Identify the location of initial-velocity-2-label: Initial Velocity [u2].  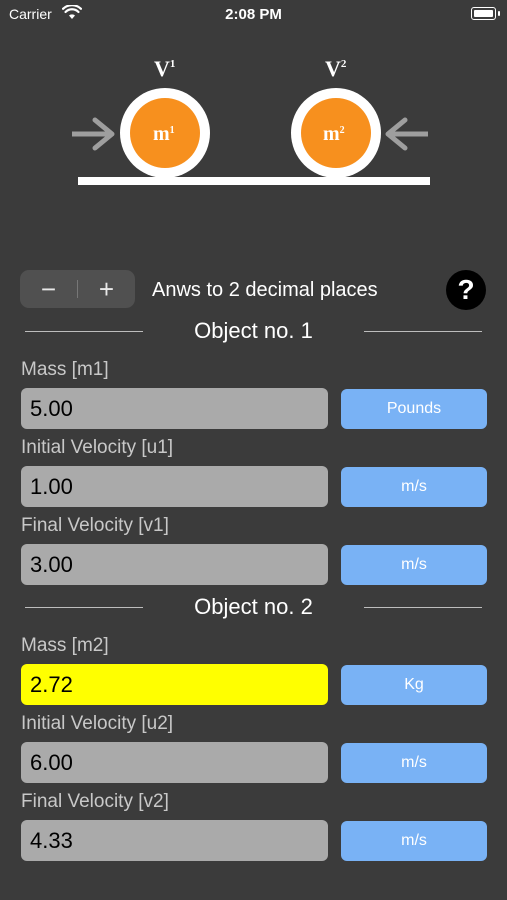
(97, 723).